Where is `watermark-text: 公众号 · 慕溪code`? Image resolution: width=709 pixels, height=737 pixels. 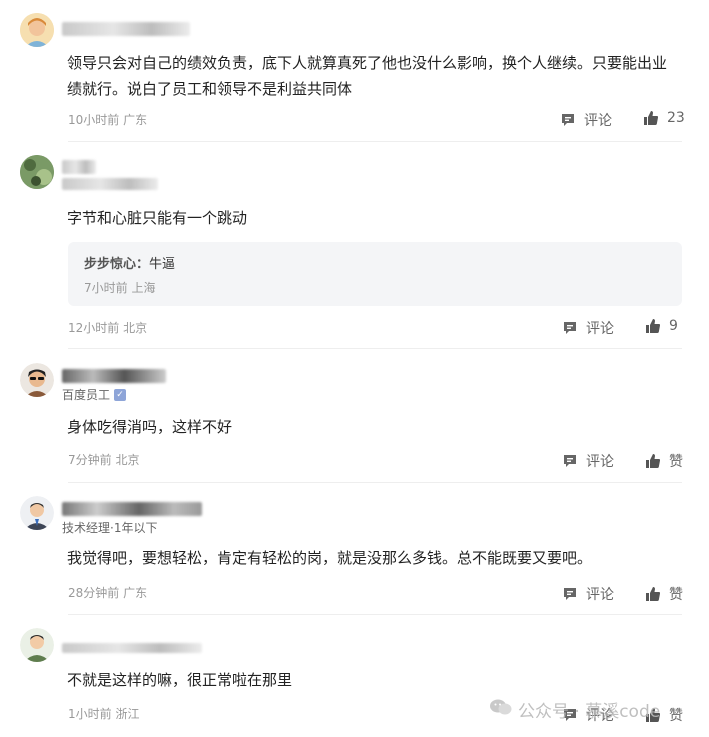 watermark-text: 公众号 · 慕溪code is located at coordinates (589, 712).